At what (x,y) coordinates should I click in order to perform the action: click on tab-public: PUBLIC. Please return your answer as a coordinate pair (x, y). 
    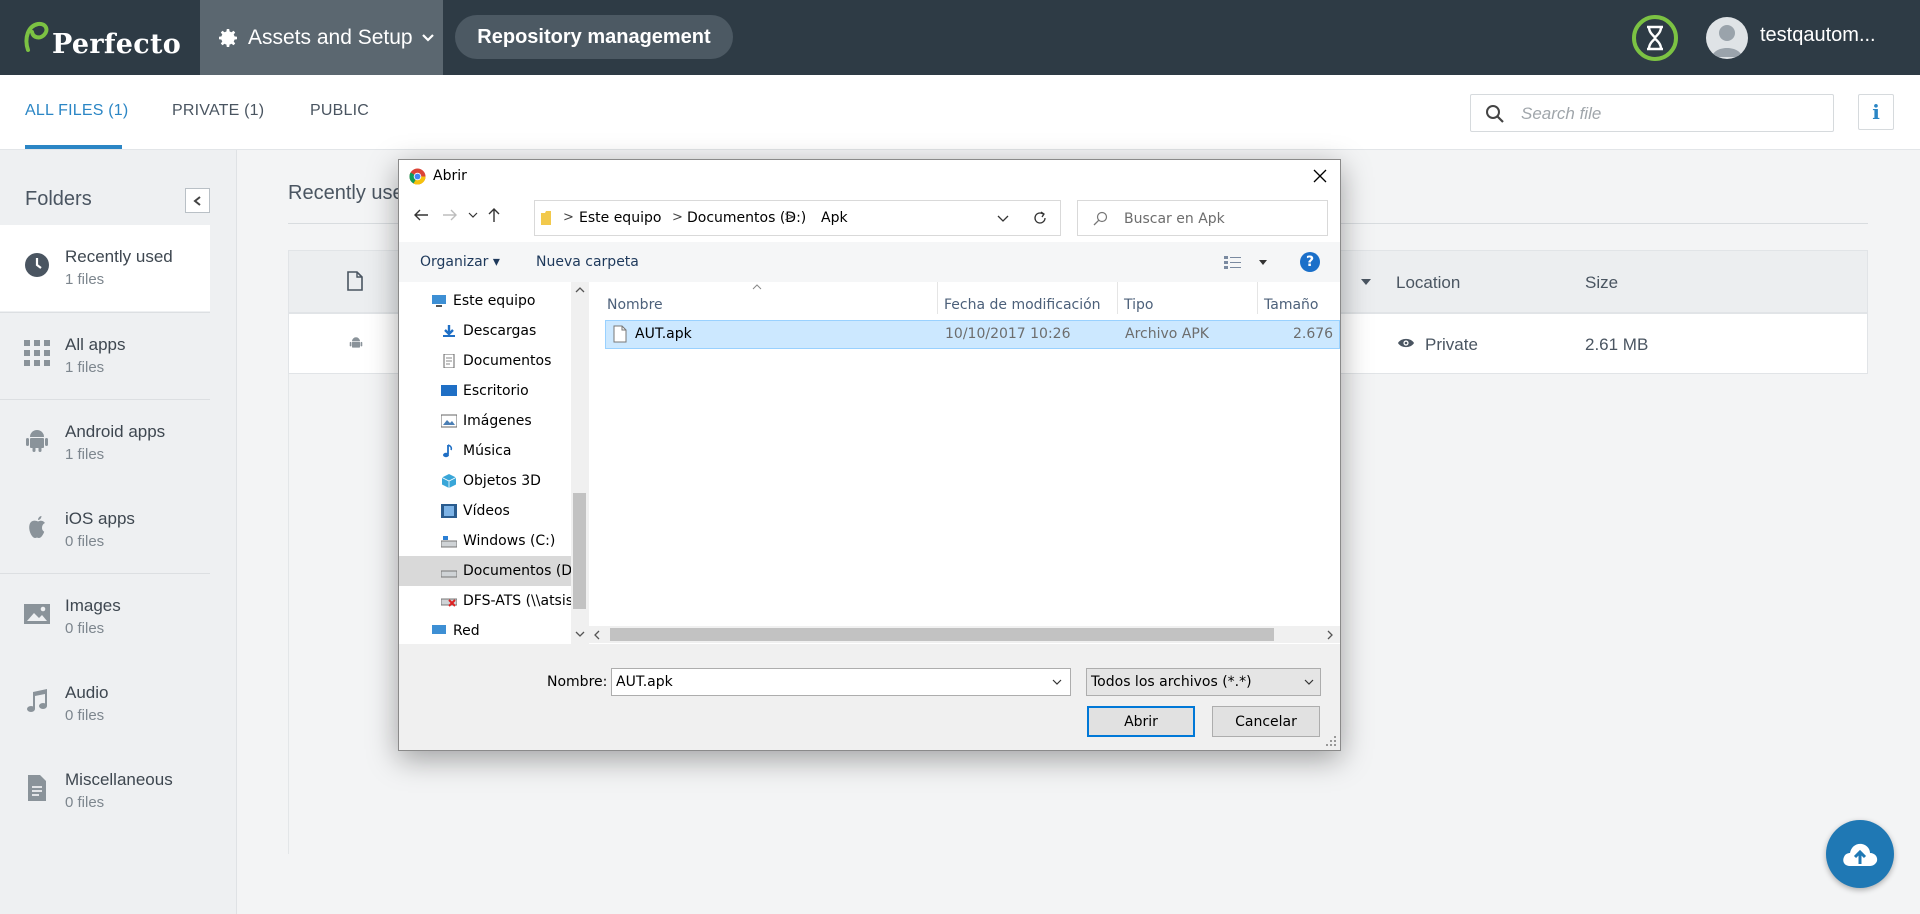
    Looking at the image, I should click on (339, 111).